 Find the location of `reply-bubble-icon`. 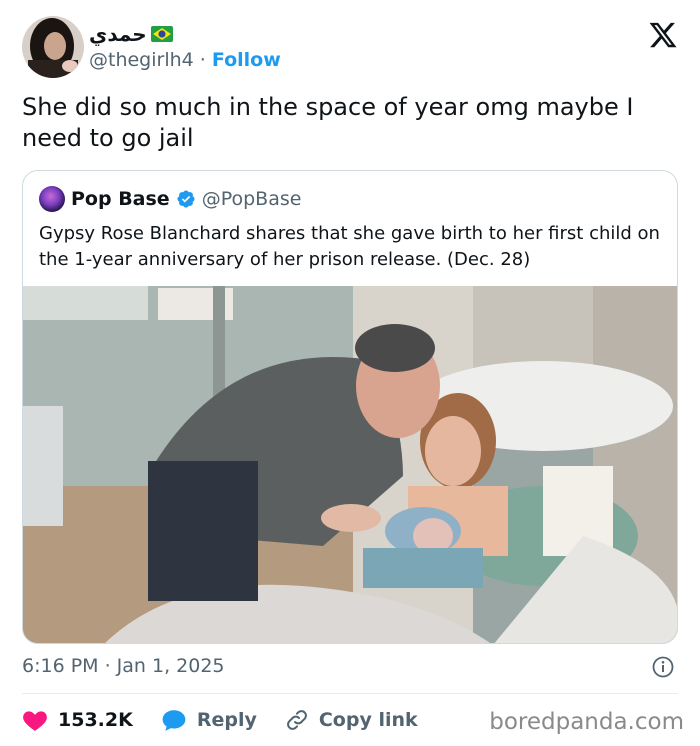

reply-bubble-icon is located at coordinates (174, 720).